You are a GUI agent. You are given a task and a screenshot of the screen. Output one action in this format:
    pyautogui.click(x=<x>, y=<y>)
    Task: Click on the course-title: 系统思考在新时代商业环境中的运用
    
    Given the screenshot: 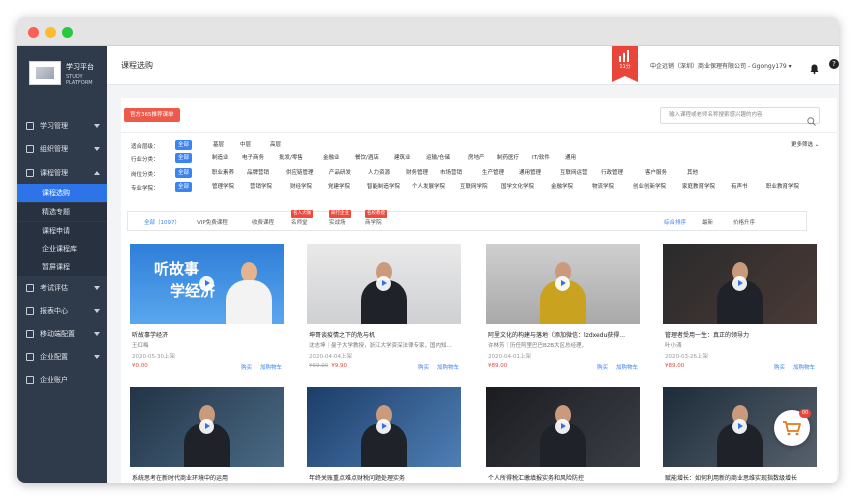 What is the action you would take?
    pyautogui.click(x=207, y=477)
    